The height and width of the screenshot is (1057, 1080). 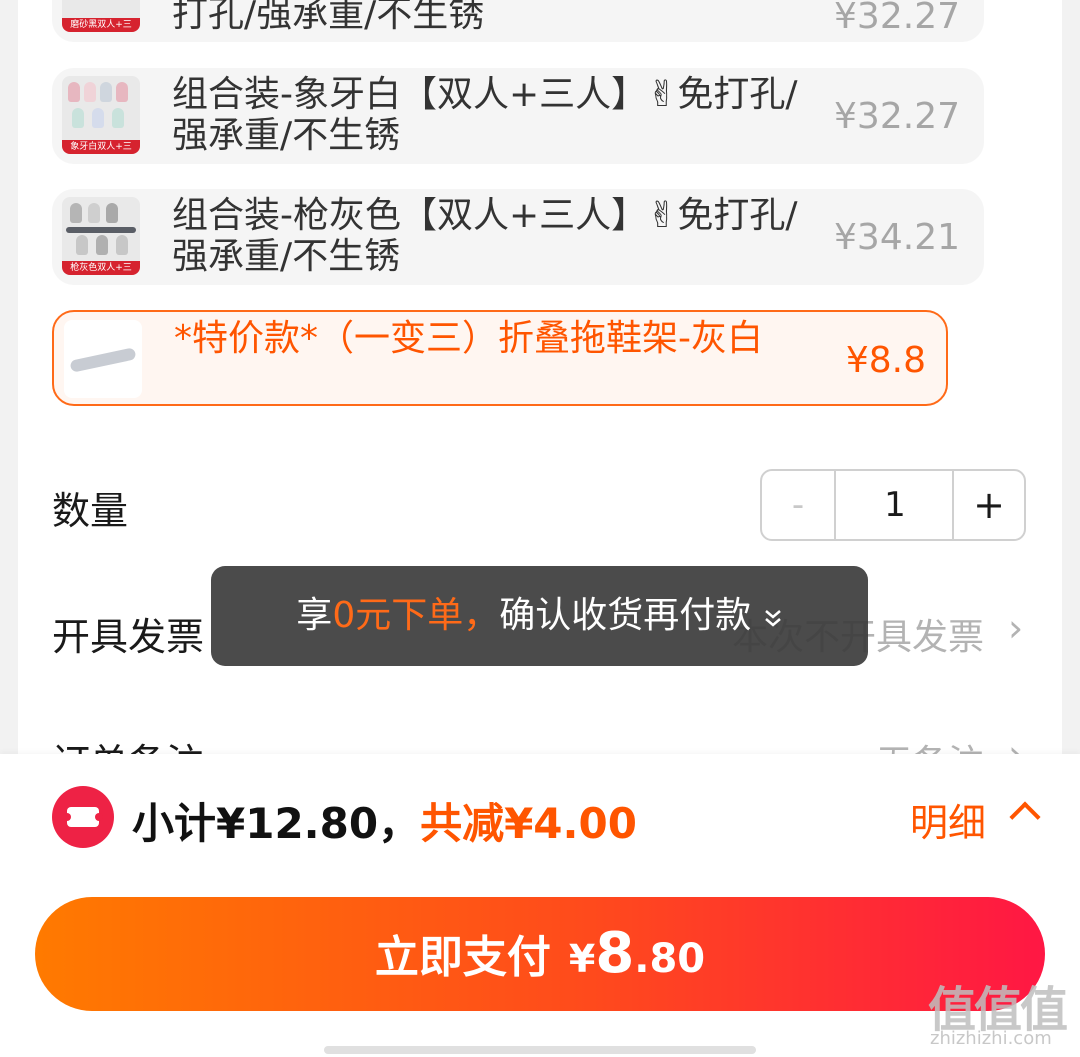 I want to click on double-chevron-down-icon, so click(x=773, y=617).